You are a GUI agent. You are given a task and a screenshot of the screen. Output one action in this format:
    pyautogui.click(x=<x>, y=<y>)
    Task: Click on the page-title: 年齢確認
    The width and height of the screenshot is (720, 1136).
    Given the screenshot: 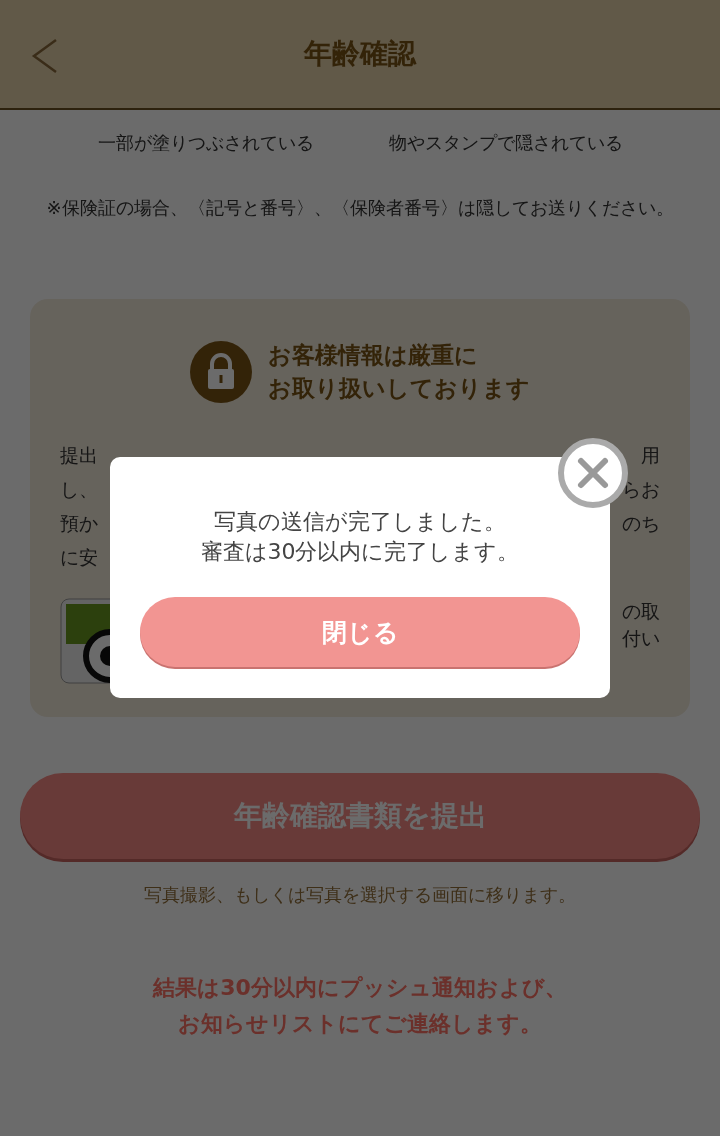 What is the action you would take?
    pyautogui.click(x=360, y=54)
    